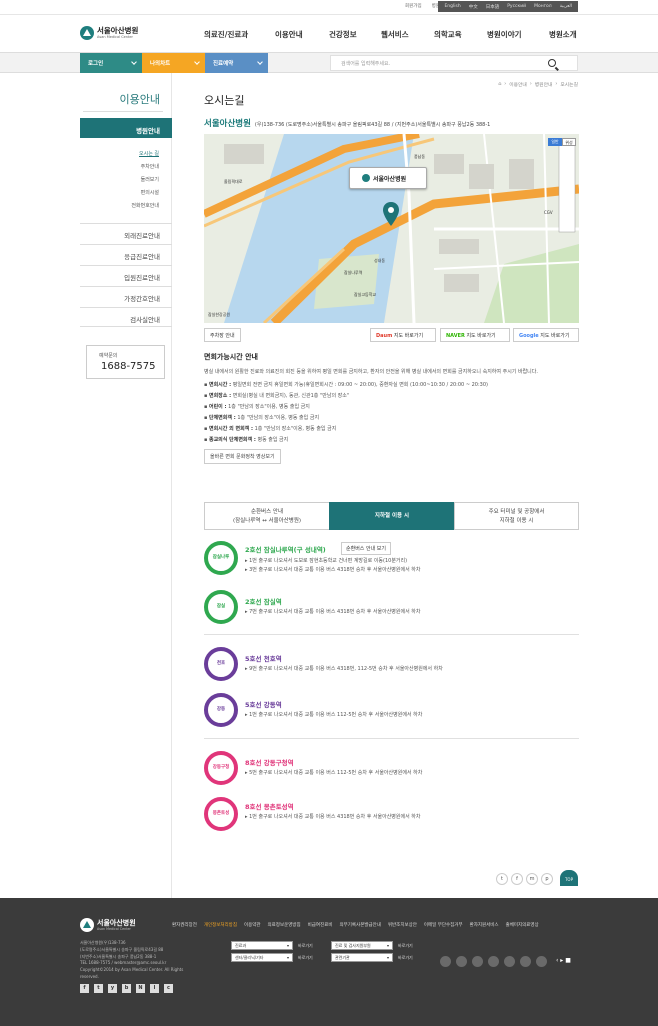  Describe the element at coordinates (184, 925) in the screenshot. I see `footer-link: 환자권리장전` at that location.